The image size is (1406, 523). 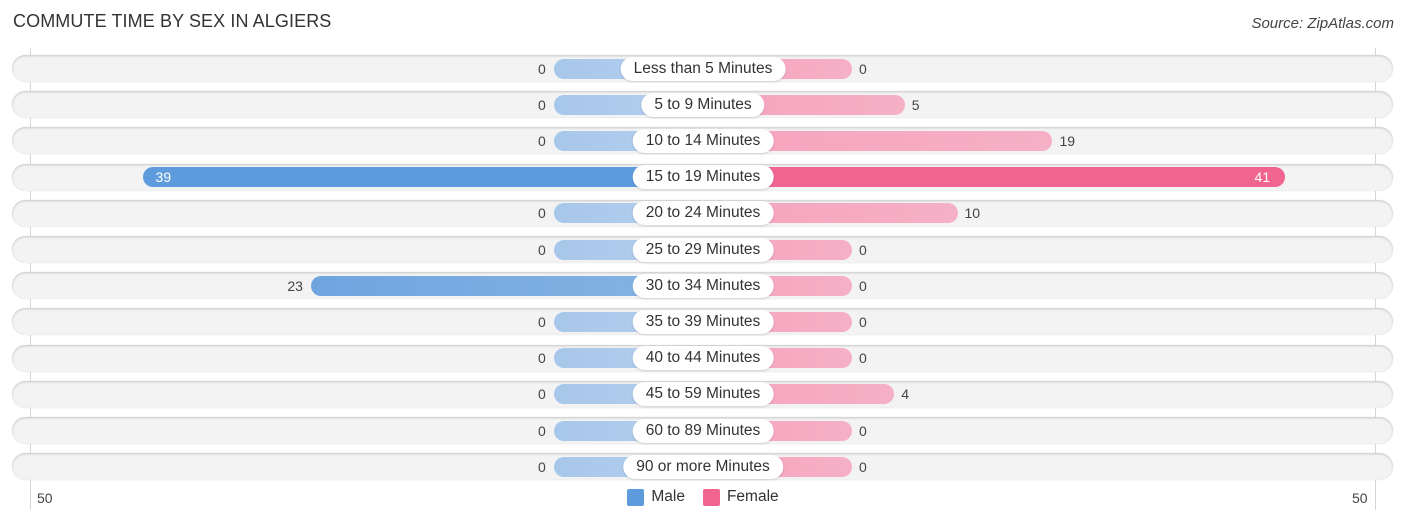 I want to click on category-label: 35 to 39 Minutes, so click(x=703, y=321).